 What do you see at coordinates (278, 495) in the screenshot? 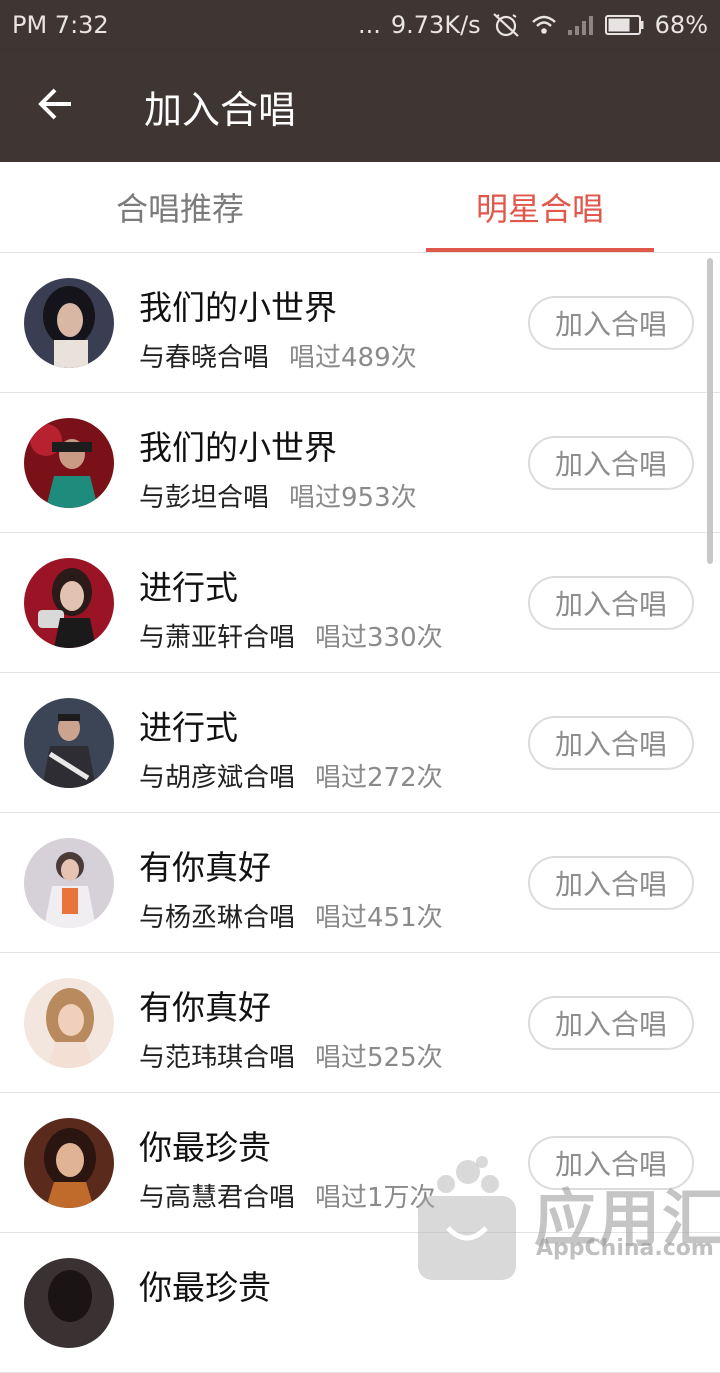
I see `row-subtitle: 与彭坦合唱 唱过953次` at bounding box center [278, 495].